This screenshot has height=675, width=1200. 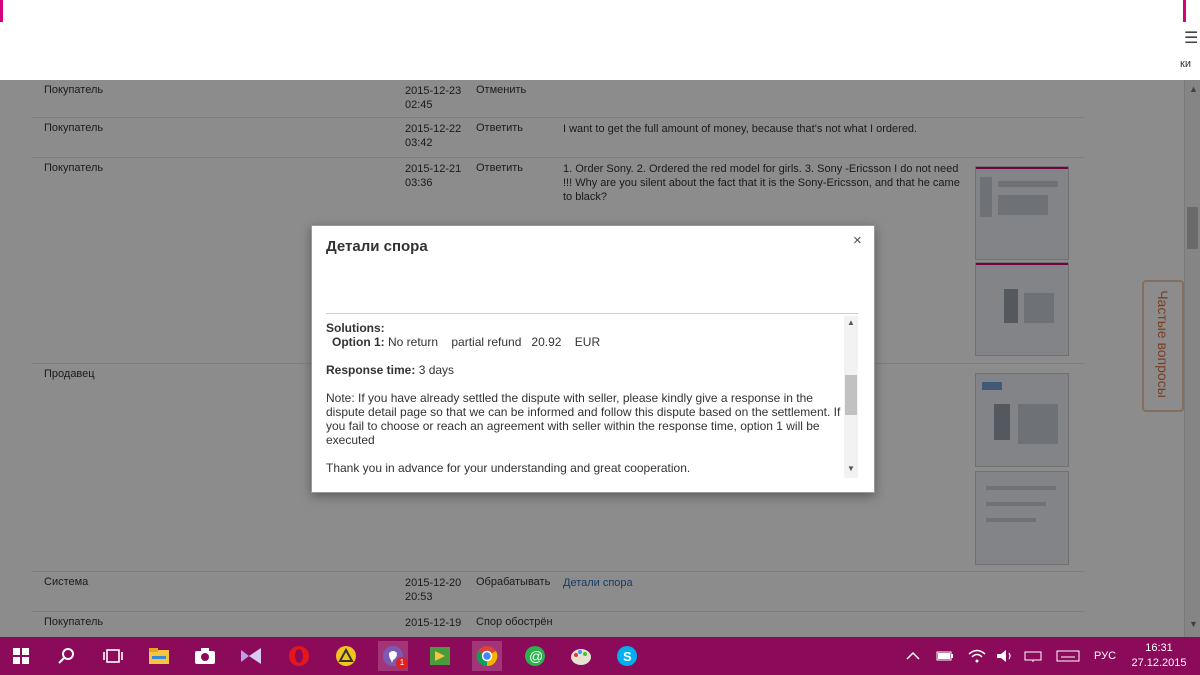 What do you see at coordinates (1159, 656) in the screenshot?
I see `clock: 16:31 27.12.2015` at bounding box center [1159, 656].